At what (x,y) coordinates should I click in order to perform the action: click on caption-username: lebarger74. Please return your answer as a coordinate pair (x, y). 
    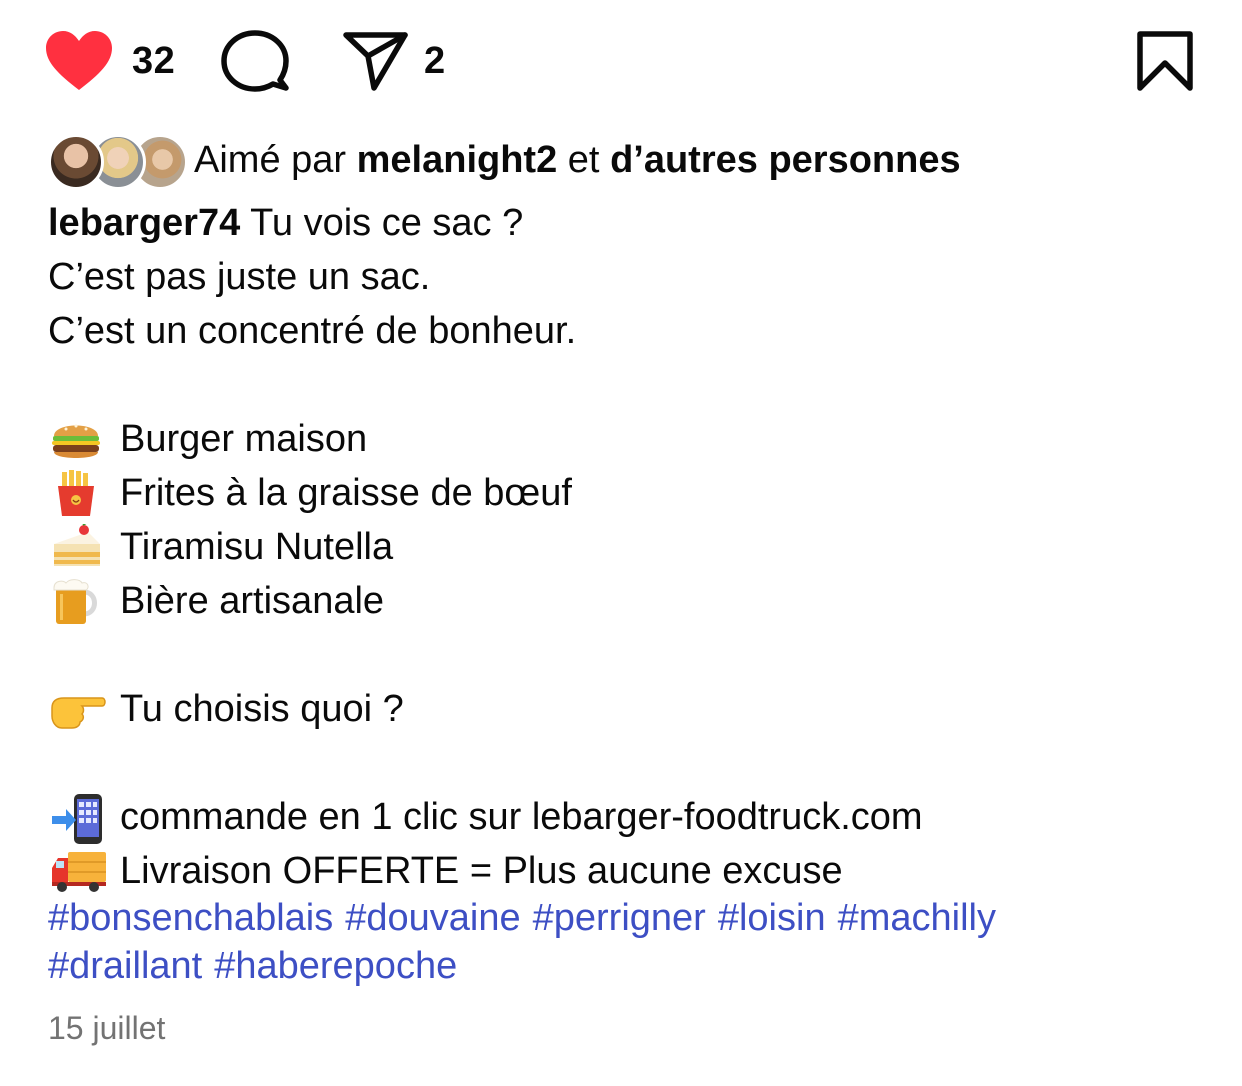
    Looking at the image, I should click on (144, 223).